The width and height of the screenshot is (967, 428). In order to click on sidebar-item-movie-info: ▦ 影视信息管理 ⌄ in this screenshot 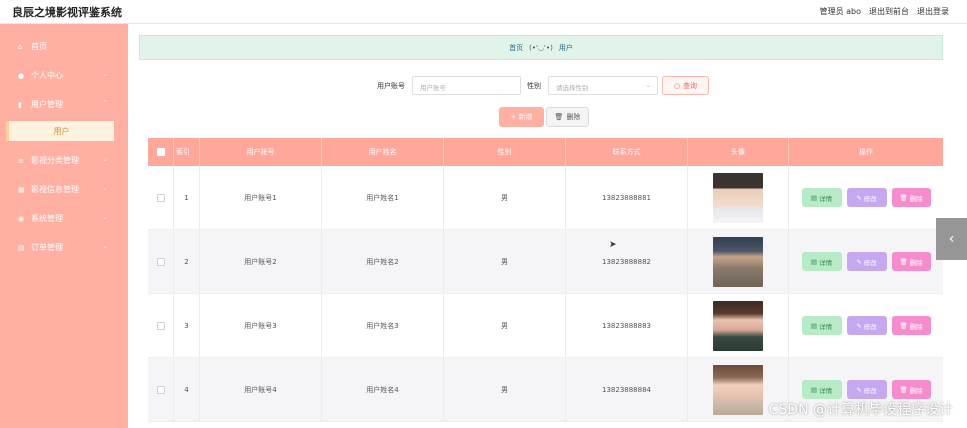, I will do `click(64, 189)`.